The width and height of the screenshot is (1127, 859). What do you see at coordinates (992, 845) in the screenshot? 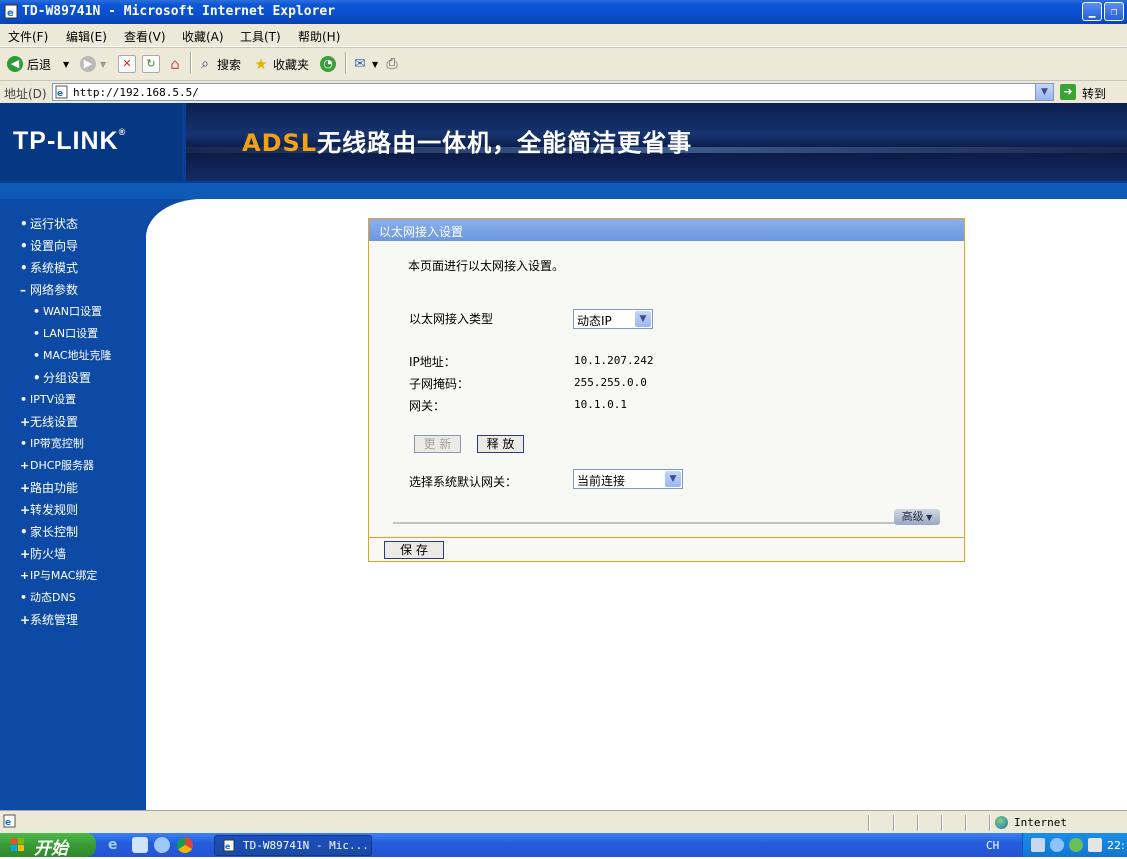
I see `language-indicator: CH` at bounding box center [992, 845].